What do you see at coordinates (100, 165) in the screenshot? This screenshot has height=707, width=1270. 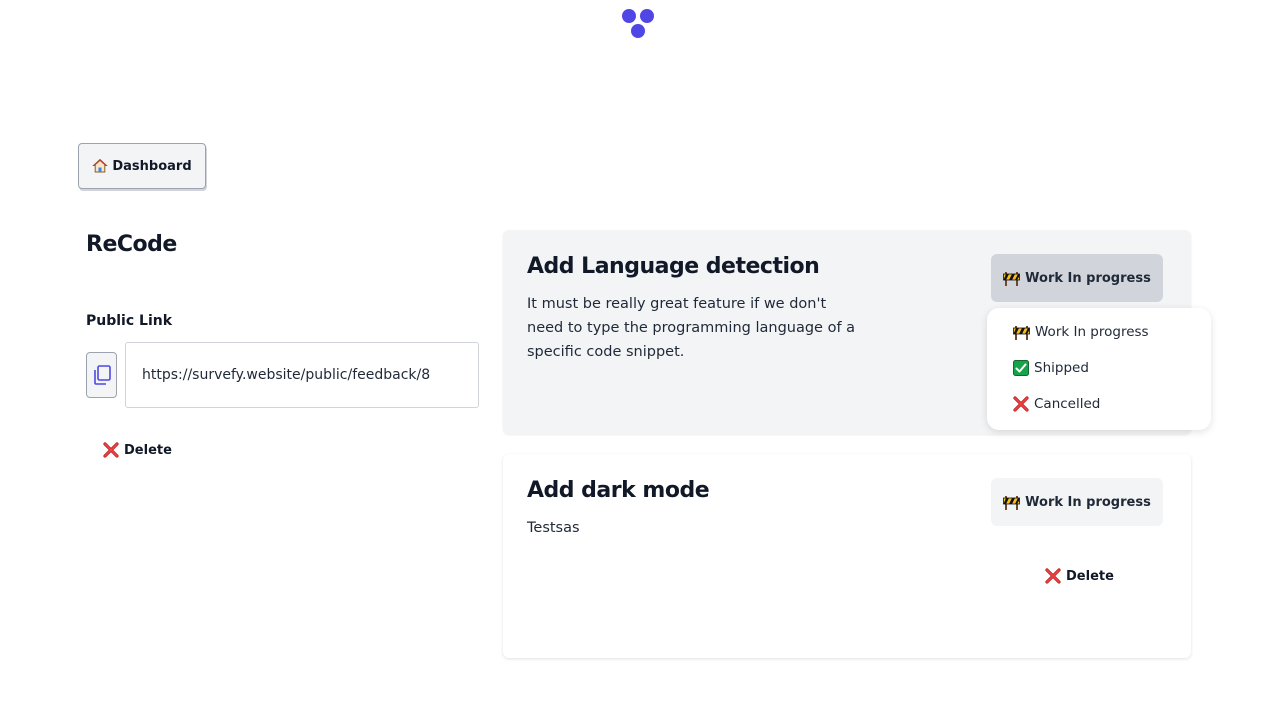 I see `house-icon` at bounding box center [100, 165].